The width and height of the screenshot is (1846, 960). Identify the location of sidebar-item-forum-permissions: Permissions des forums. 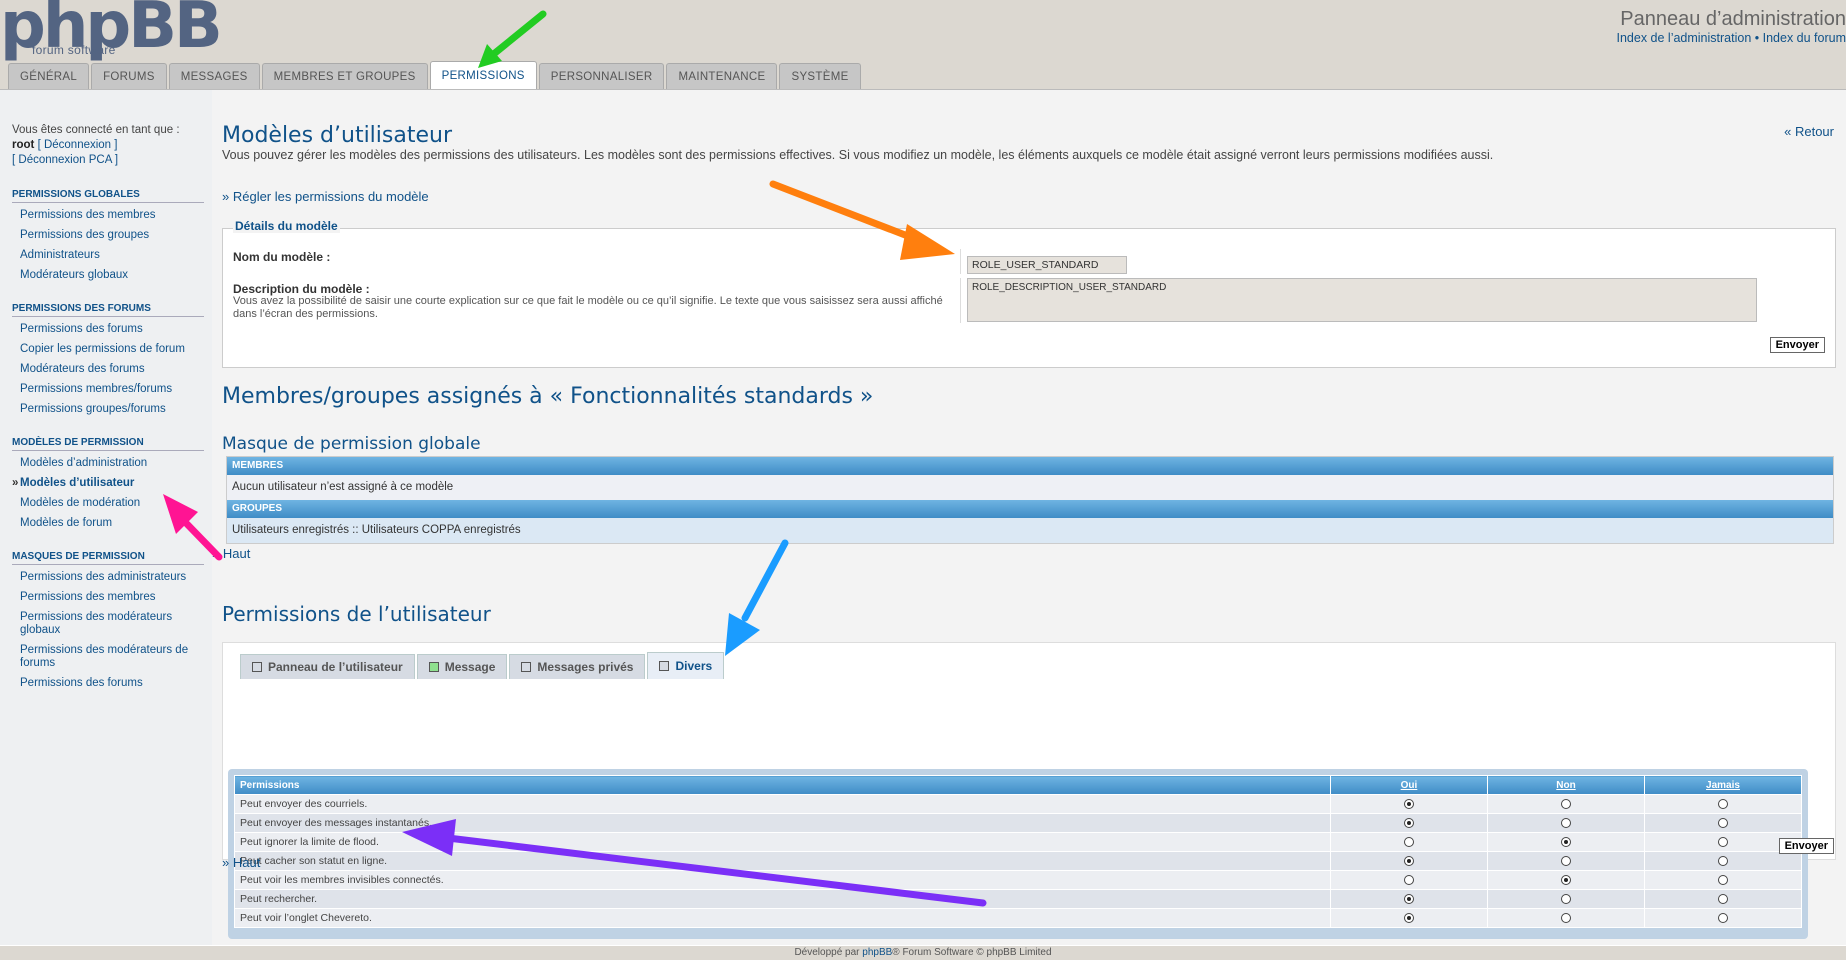
(112, 329).